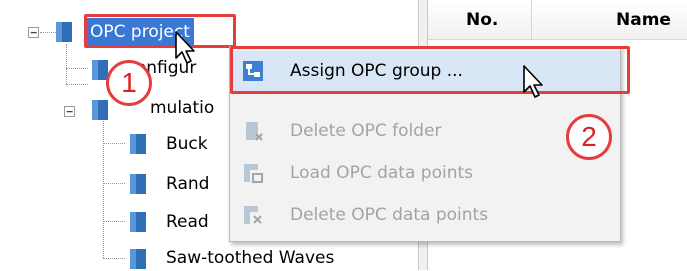 This screenshot has height=271, width=687. What do you see at coordinates (129, 83) in the screenshot?
I see `step-1-badge: 1` at bounding box center [129, 83].